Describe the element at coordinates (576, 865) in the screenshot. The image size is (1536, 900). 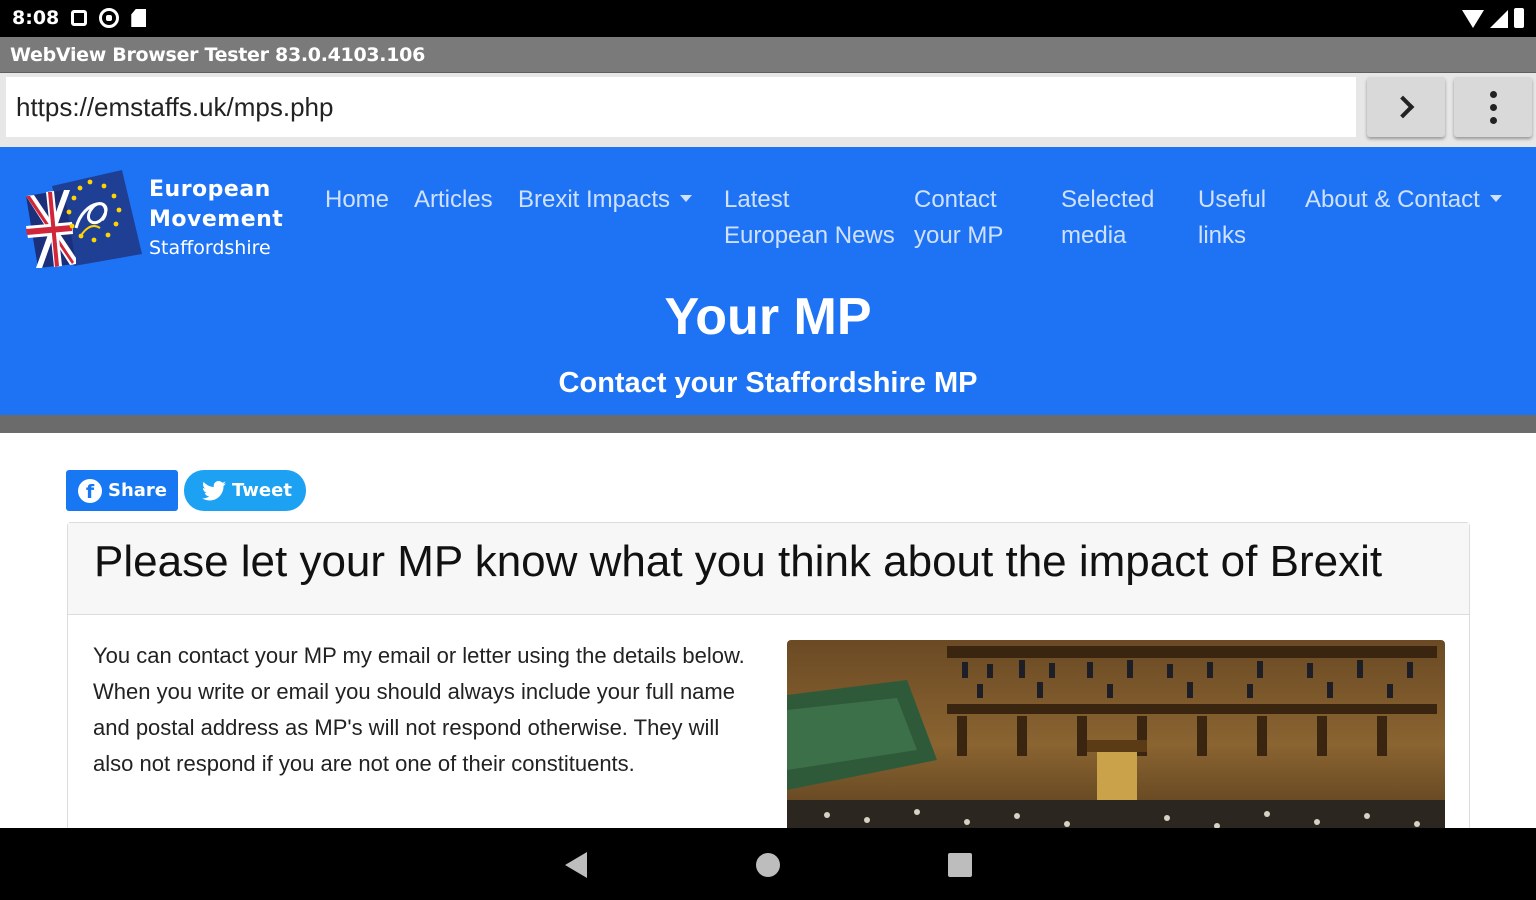
I see `back-icon` at that location.